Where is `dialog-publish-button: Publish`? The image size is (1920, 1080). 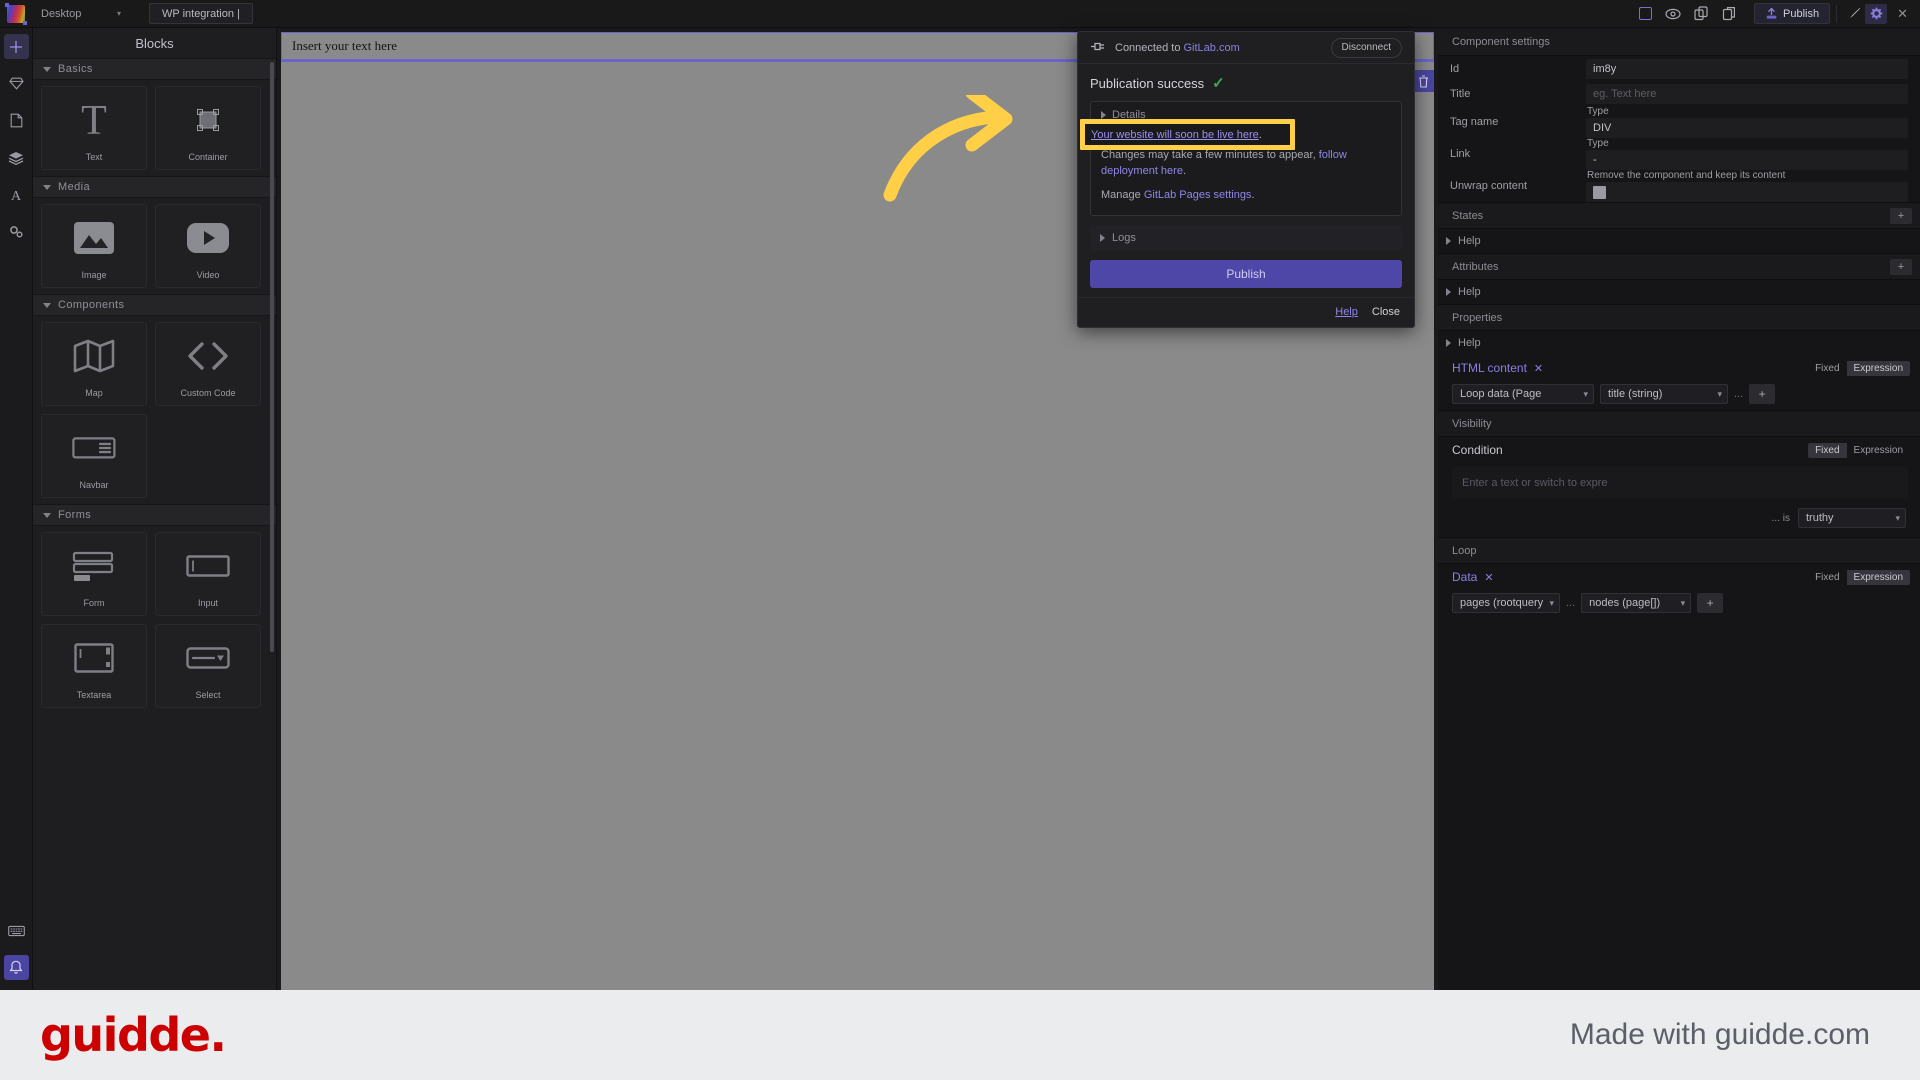
dialog-publish-button: Publish is located at coordinates (1246, 273).